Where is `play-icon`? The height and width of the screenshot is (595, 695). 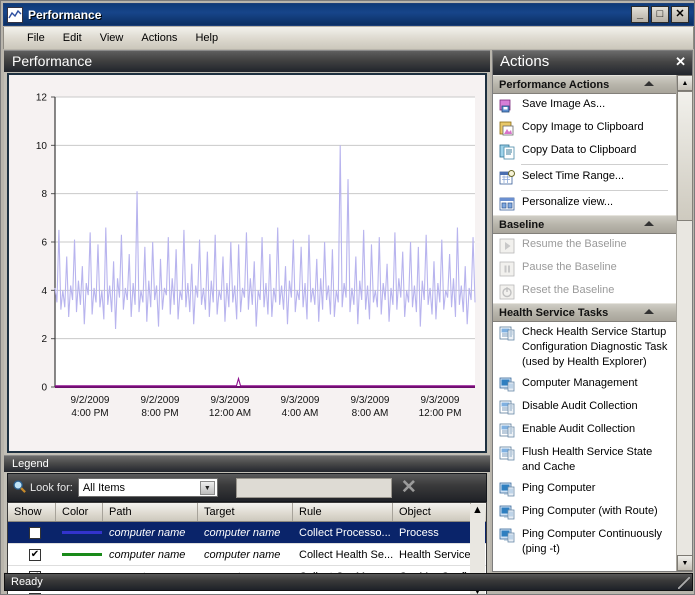 play-icon is located at coordinates (507, 246).